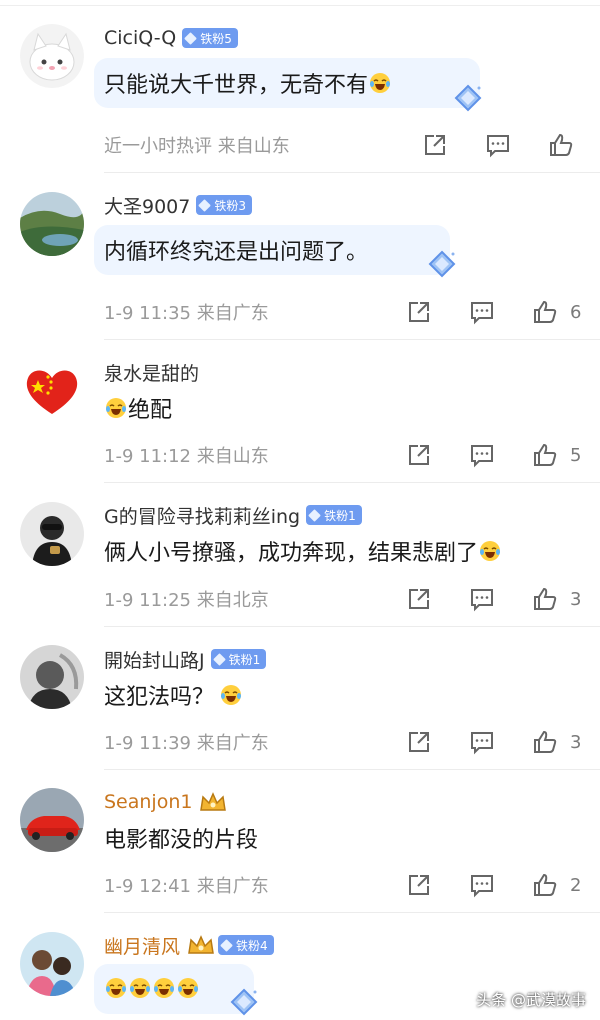 Image resolution: width=600 pixels, height=1020 pixels. Describe the element at coordinates (186, 886) in the screenshot. I see `comment-meta: 1-9 12:41 来自广东` at that location.